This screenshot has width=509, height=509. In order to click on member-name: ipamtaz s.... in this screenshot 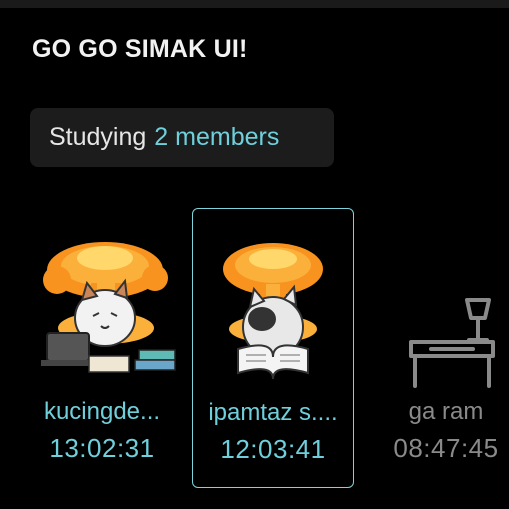, I will do `click(273, 412)`.